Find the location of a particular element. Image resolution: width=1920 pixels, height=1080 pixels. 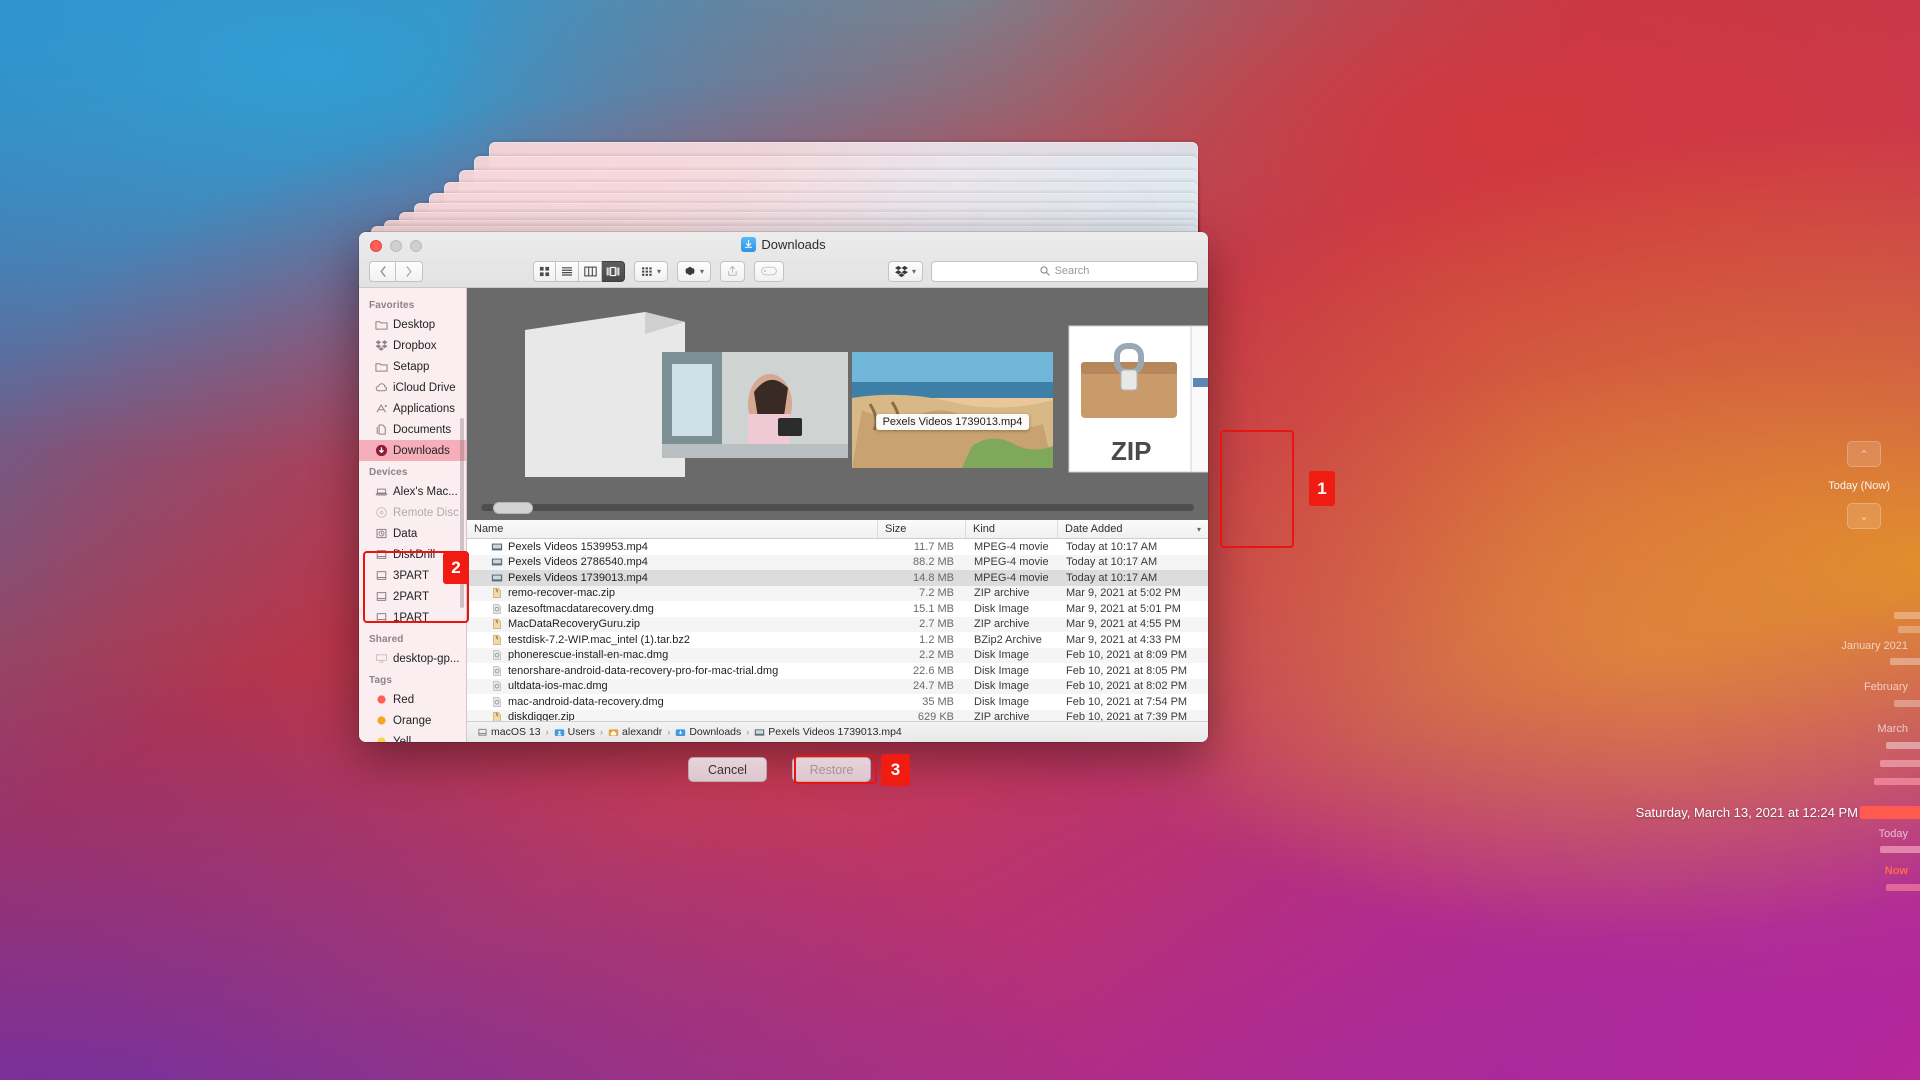

search-input: Search is located at coordinates (1064, 271).